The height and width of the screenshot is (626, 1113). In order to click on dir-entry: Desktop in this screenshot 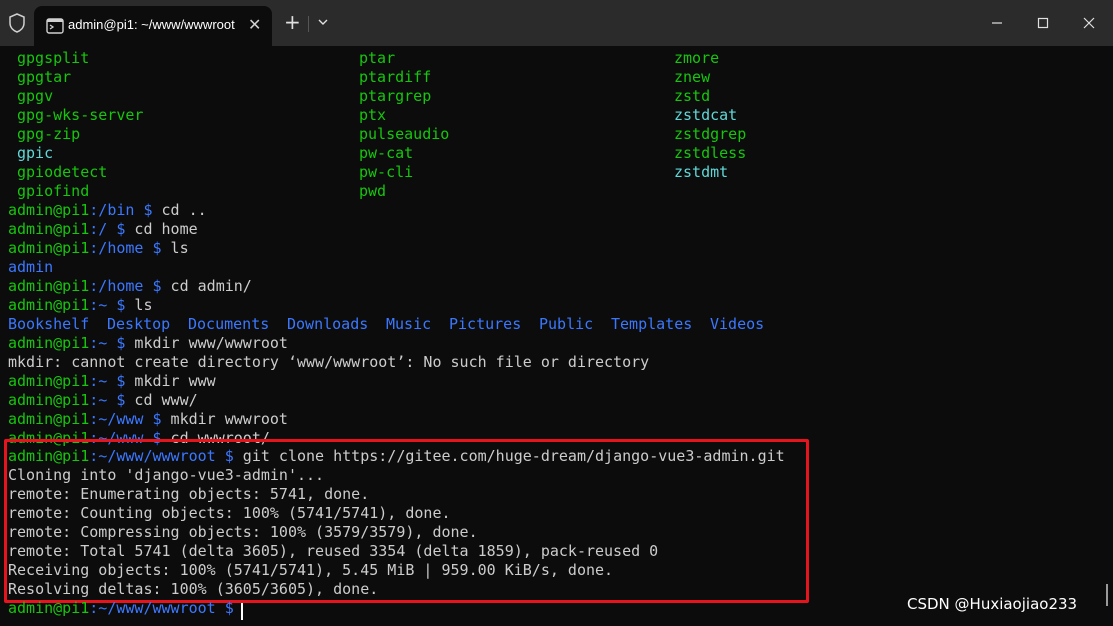, I will do `click(139, 324)`.